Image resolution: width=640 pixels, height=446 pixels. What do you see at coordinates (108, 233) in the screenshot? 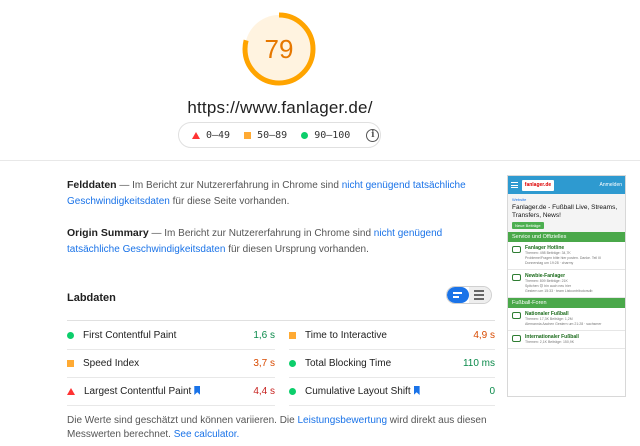
I see `origin-summary-title: Origin Summary` at bounding box center [108, 233].